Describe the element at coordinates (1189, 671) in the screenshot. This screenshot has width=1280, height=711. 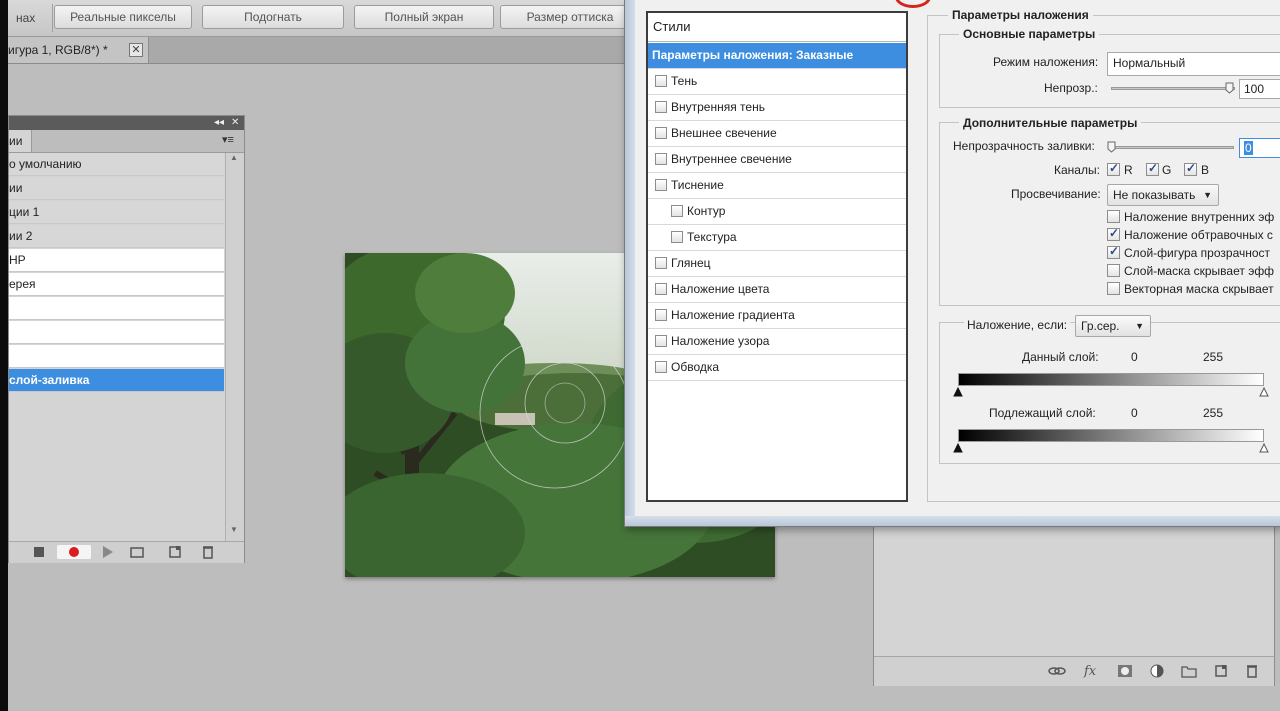
I see `group-icon` at that location.